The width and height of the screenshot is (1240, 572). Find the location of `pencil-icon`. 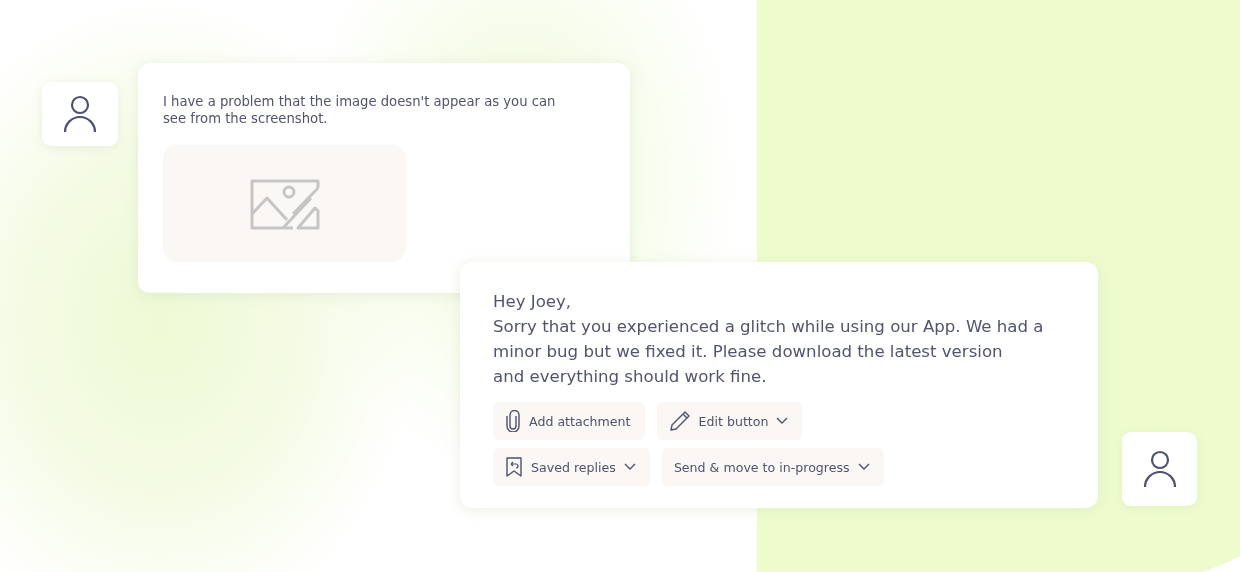

pencil-icon is located at coordinates (679, 421).